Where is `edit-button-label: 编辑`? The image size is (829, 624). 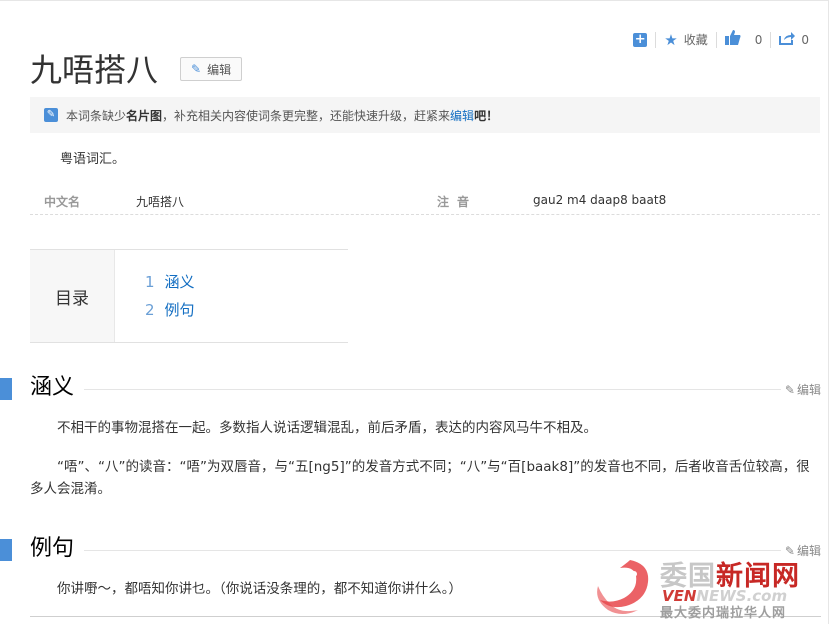 edit-button-label: 编辑 is located at coordinates (219, 69).